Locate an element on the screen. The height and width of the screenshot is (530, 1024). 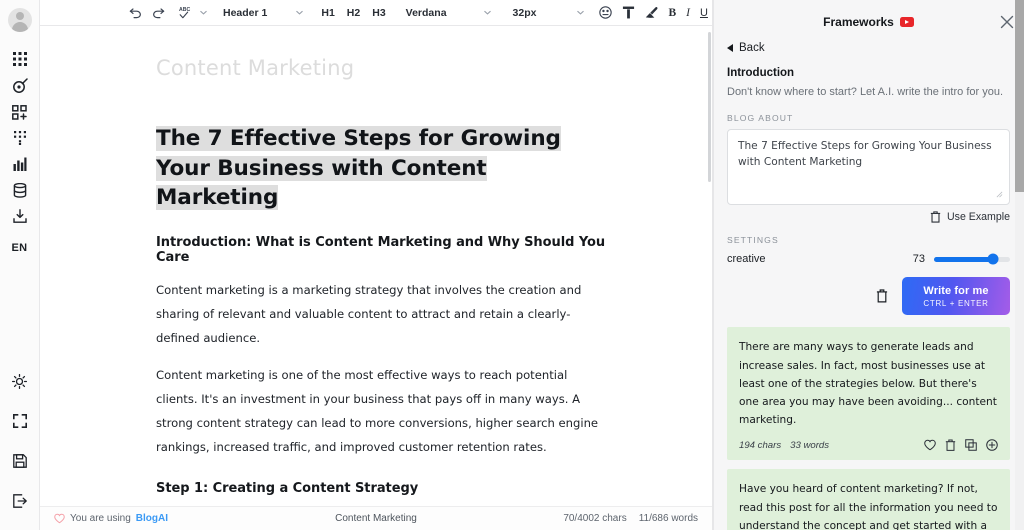
font-size-caret-icon is located at coordinates (566, 13).